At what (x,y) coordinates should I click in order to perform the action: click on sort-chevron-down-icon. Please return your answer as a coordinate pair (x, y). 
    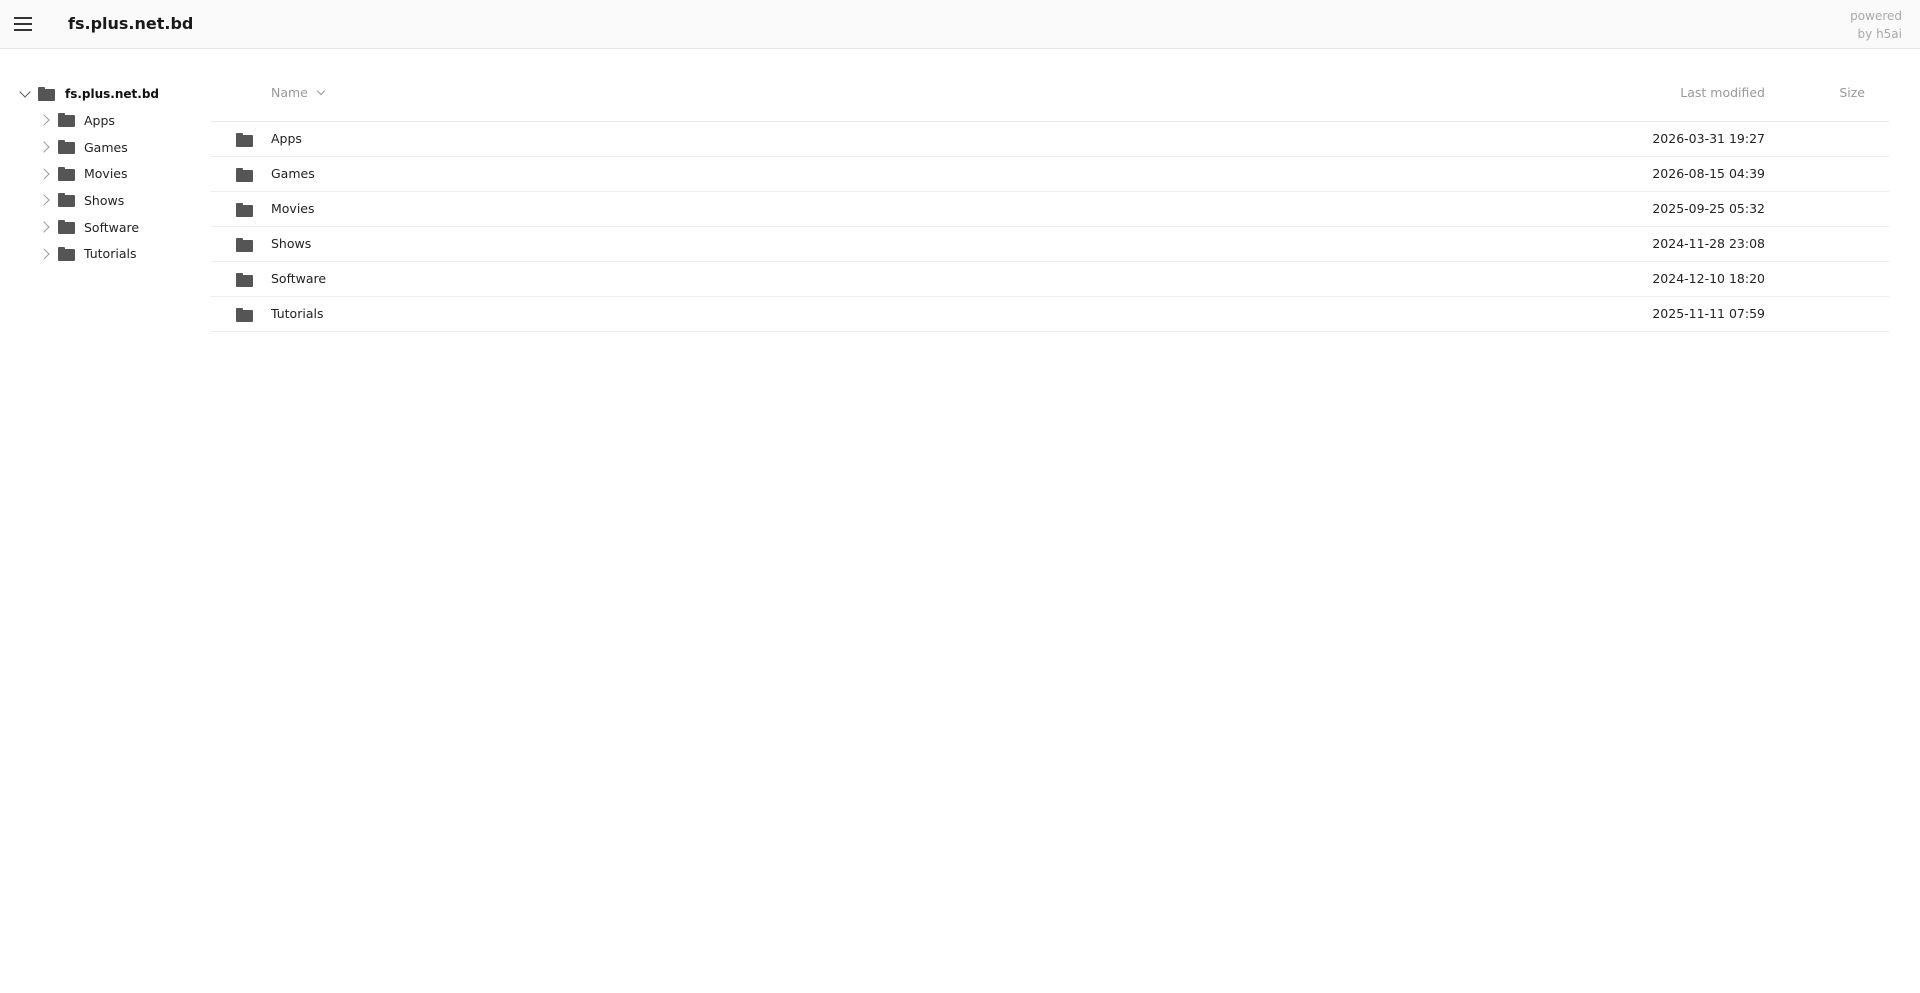
    Looking at the image, I should click on (321, 93).